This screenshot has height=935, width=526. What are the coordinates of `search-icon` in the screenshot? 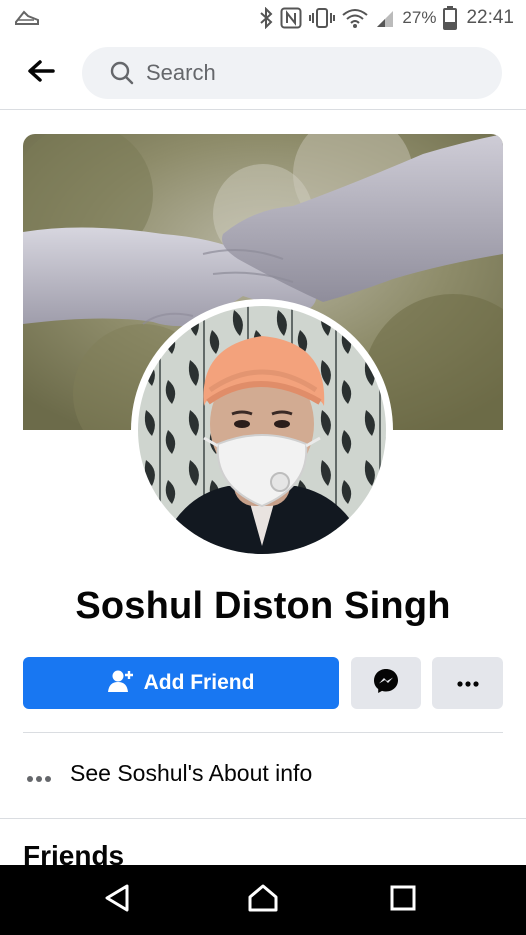 It's located at (122, 73).